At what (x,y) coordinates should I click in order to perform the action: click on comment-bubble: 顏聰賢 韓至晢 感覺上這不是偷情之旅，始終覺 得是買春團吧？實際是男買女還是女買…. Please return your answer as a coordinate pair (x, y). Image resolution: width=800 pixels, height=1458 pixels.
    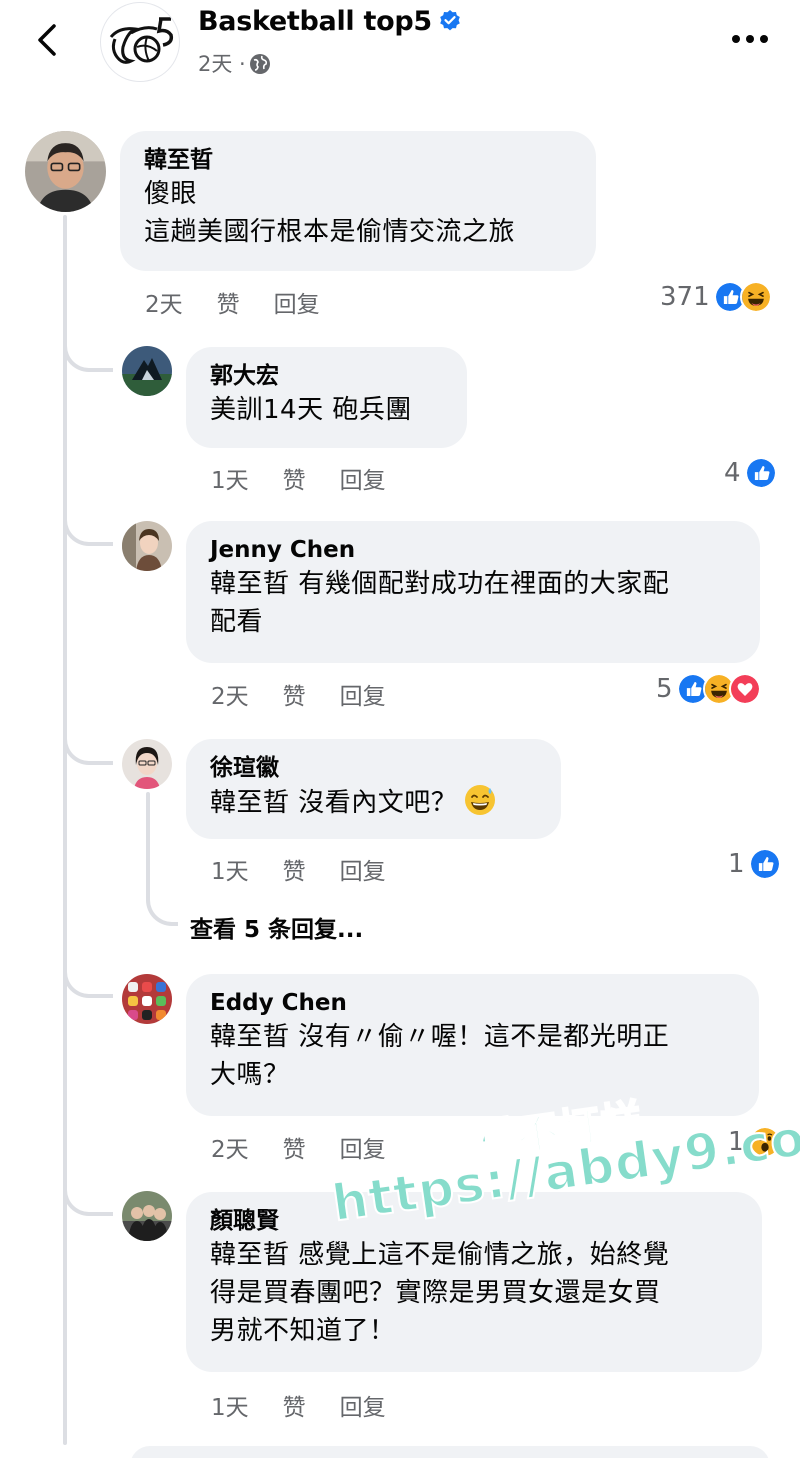
    Looking at the image, I should click on (474, 1282).